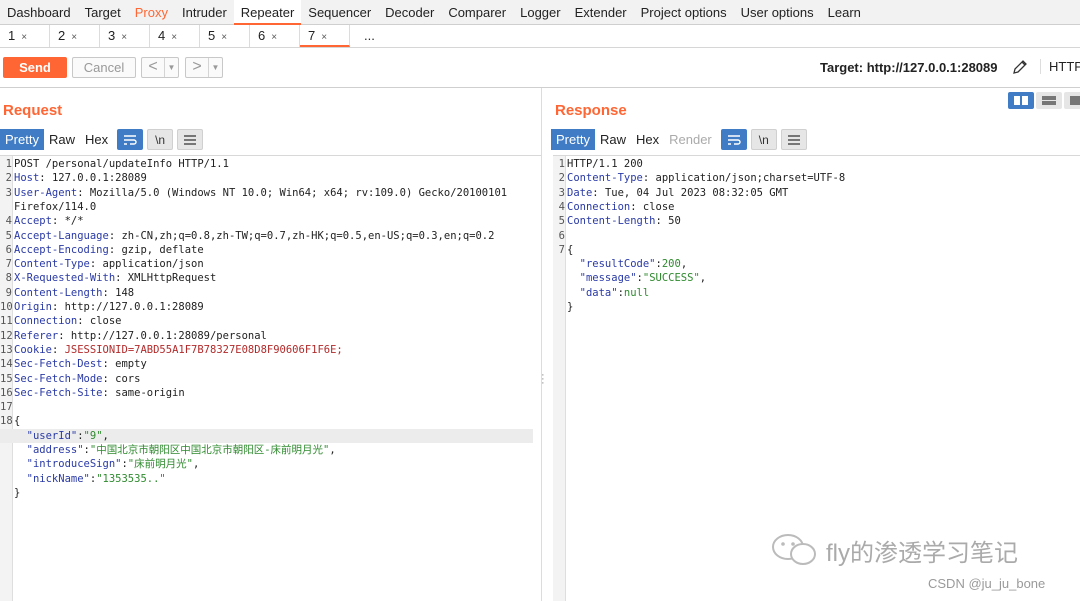 The height and width of the screenshot is (601, 1080). What do you see at coordinates (544, 379) in the screenshot?
I see `drag-handle-icon: · · ·` at bounding box center [544, 379].